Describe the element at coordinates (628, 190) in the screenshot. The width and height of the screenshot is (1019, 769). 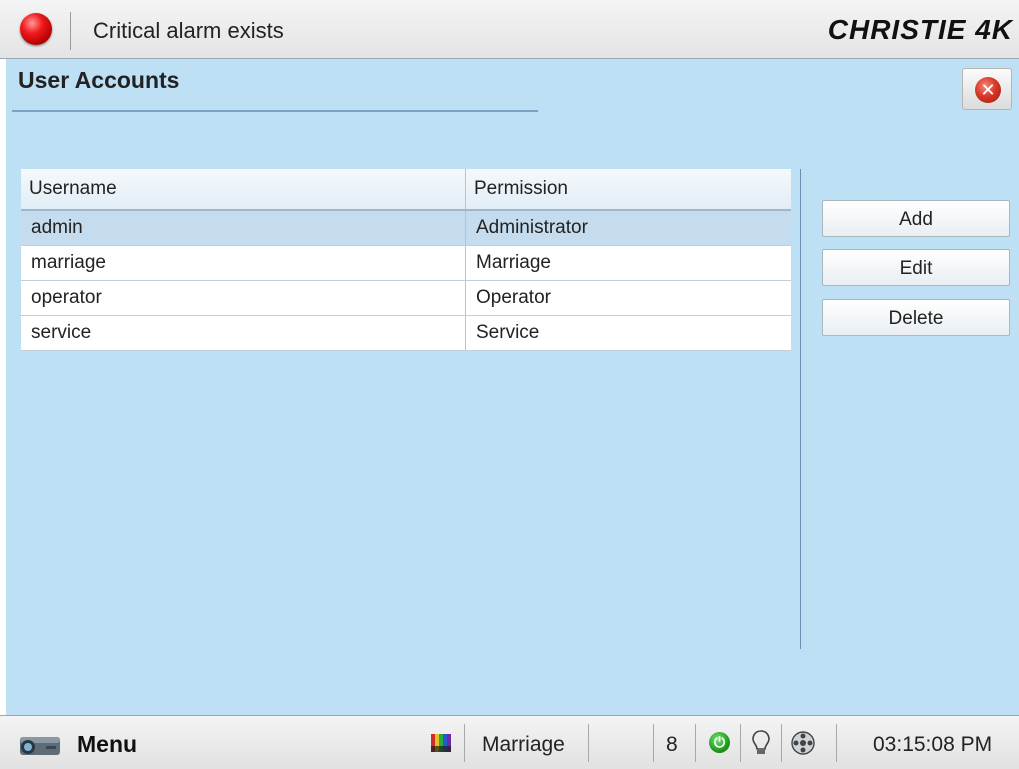
I see `column-header-permission: Permission` at that location.